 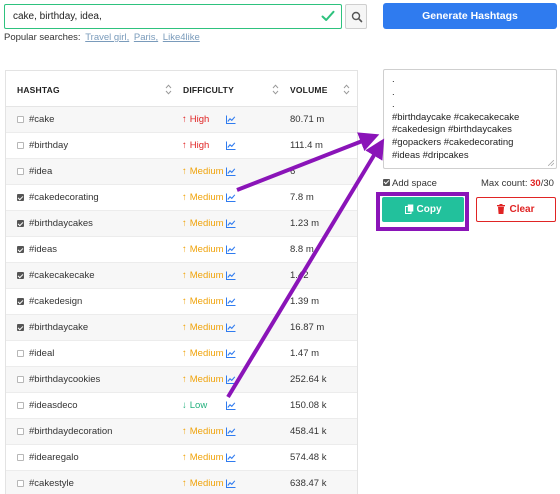 I want to click on table-row: #ideas ↑ Medium 8.8 m, so click(x=181, y=250).